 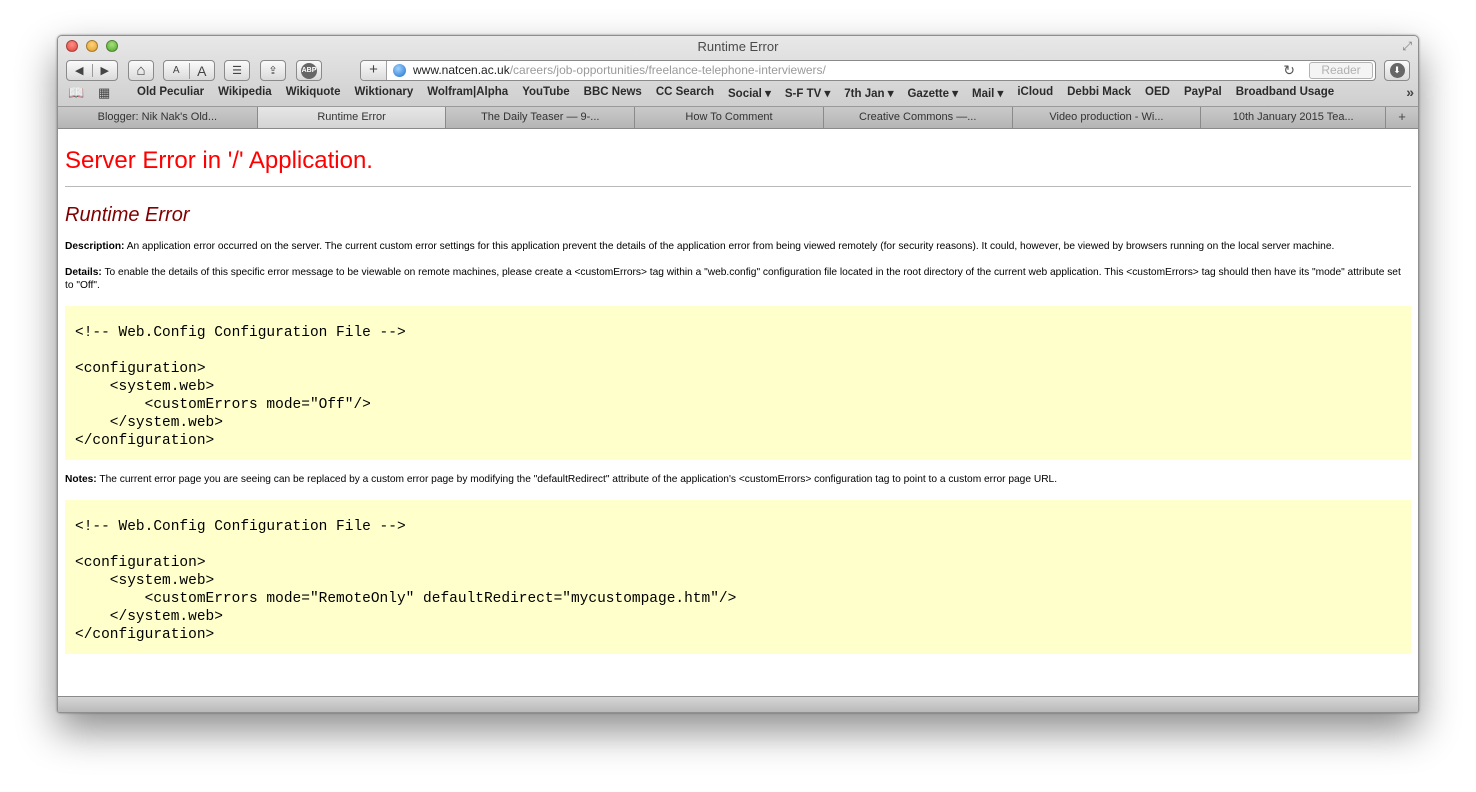 I want to click on reading-list-icon: ☰, so click(x=237, y=71).